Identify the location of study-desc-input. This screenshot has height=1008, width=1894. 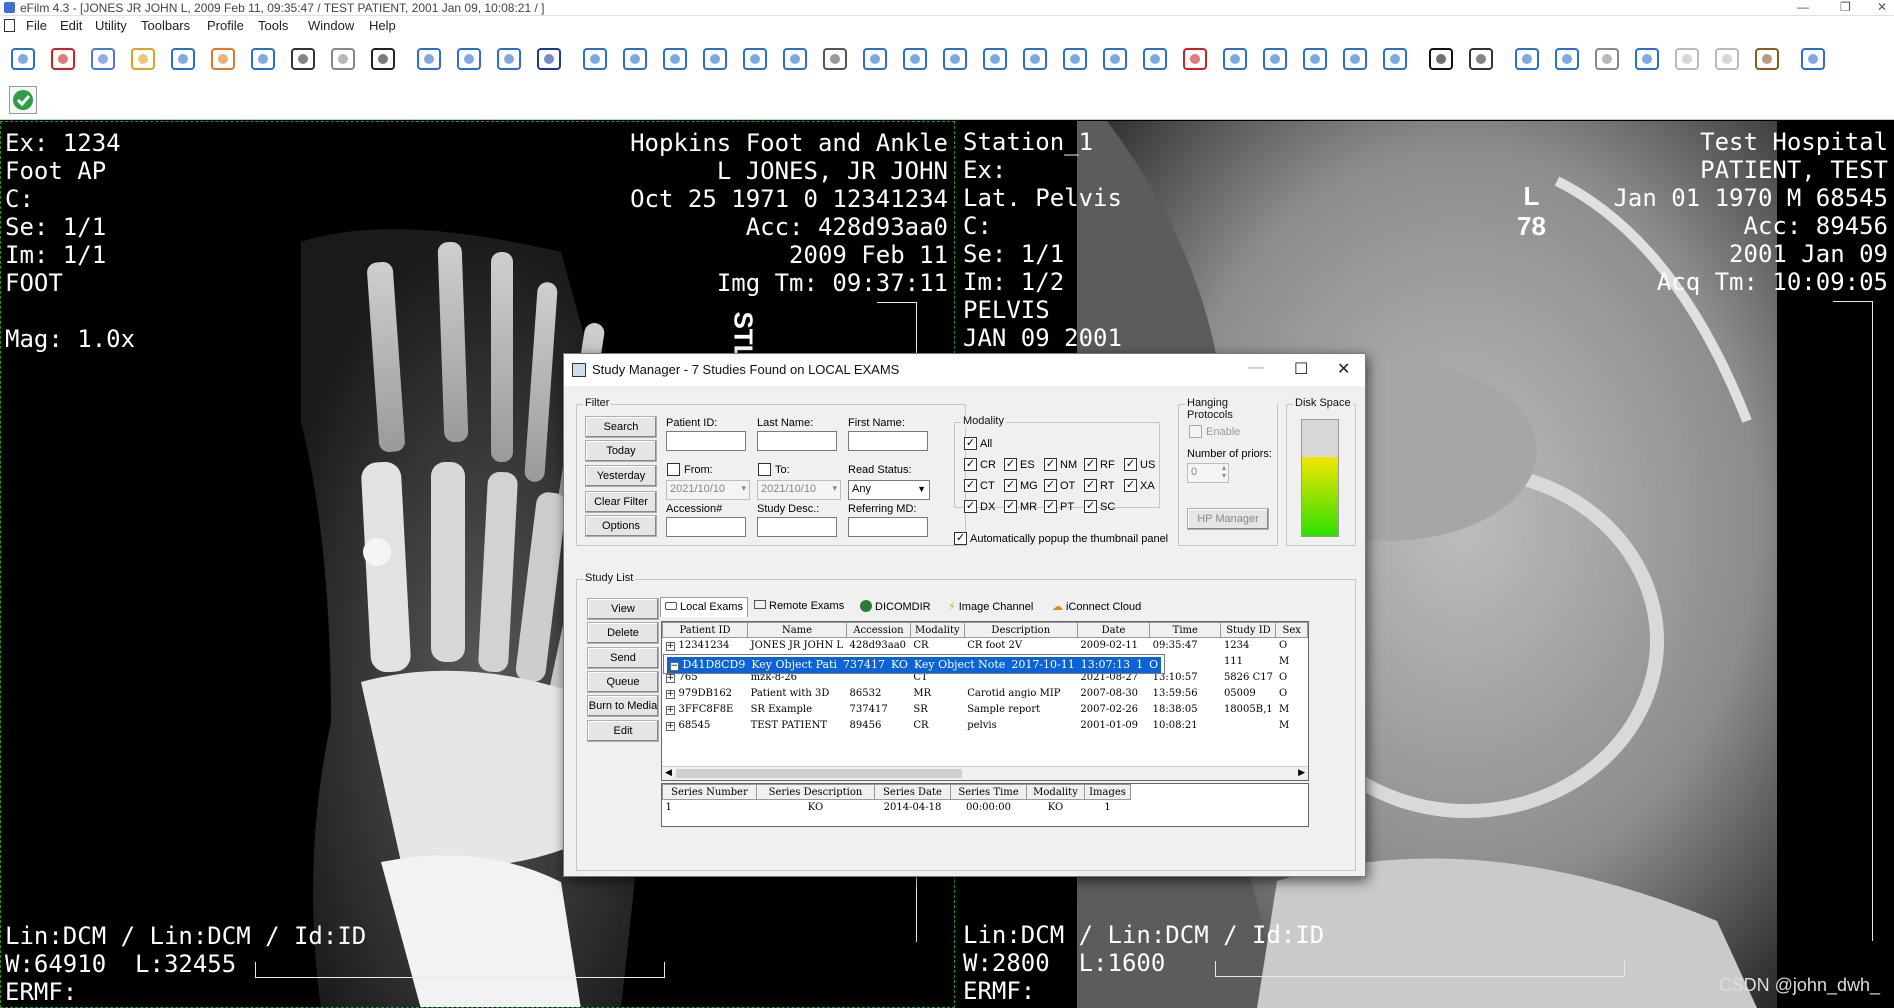
(797, 527).